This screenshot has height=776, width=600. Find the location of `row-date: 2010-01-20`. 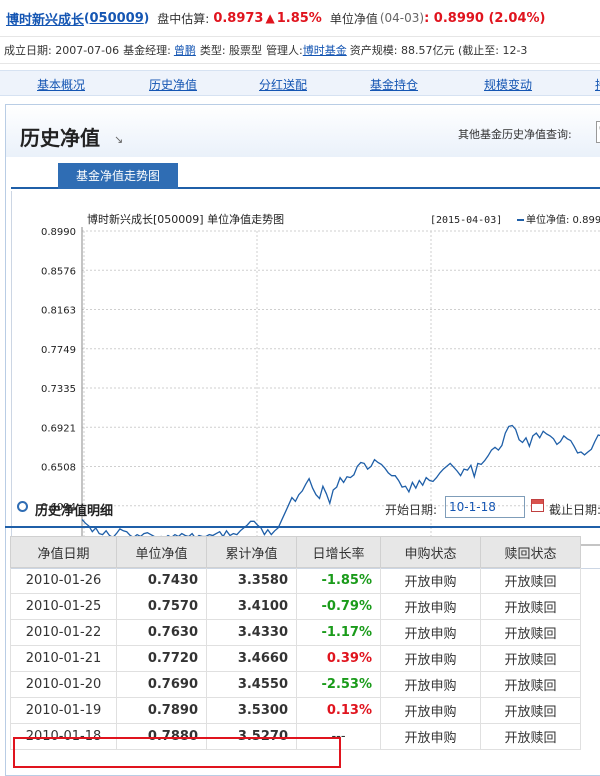

row-date: 2010-01-20 is located at coordinates (63, 684).